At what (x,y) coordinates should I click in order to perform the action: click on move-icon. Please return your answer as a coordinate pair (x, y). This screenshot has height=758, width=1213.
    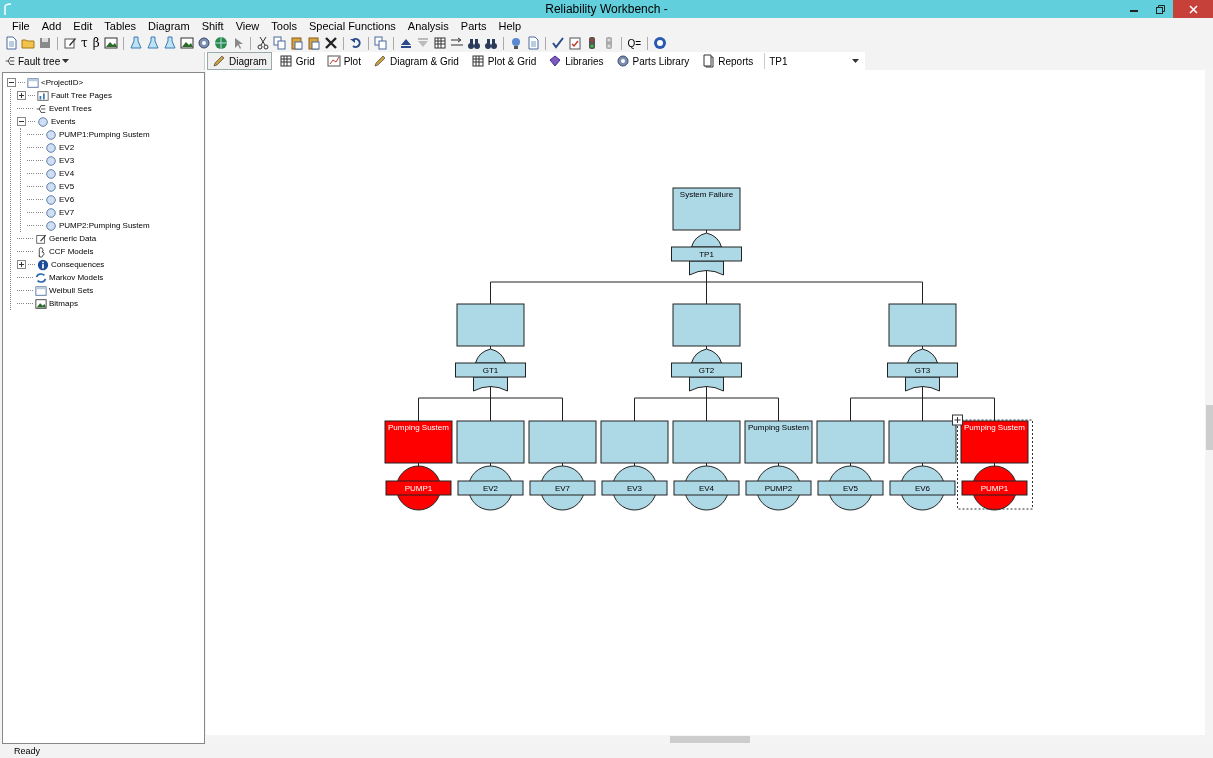
    Looking at the image, I should click on (957, 420).